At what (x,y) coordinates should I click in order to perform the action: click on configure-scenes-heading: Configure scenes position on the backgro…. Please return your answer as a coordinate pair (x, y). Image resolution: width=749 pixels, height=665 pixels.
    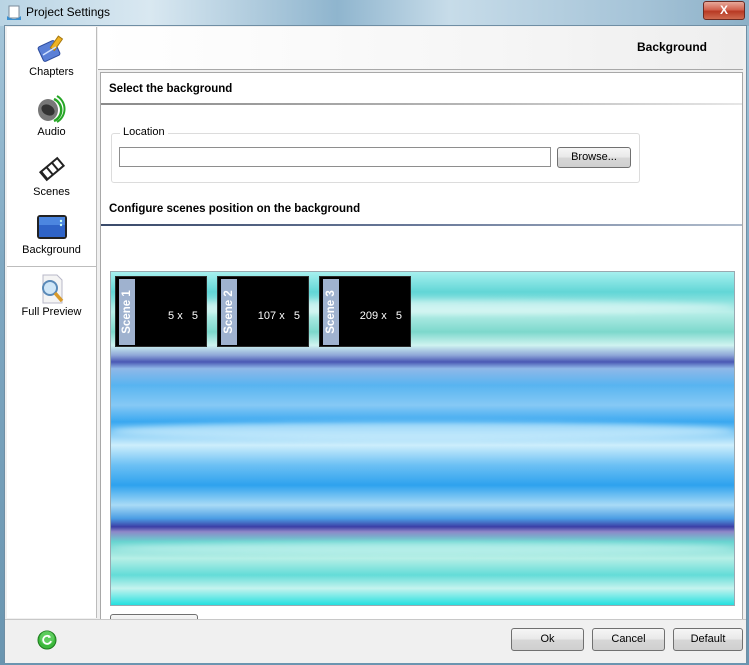
    Looking at the image, I should click on (235, 209).